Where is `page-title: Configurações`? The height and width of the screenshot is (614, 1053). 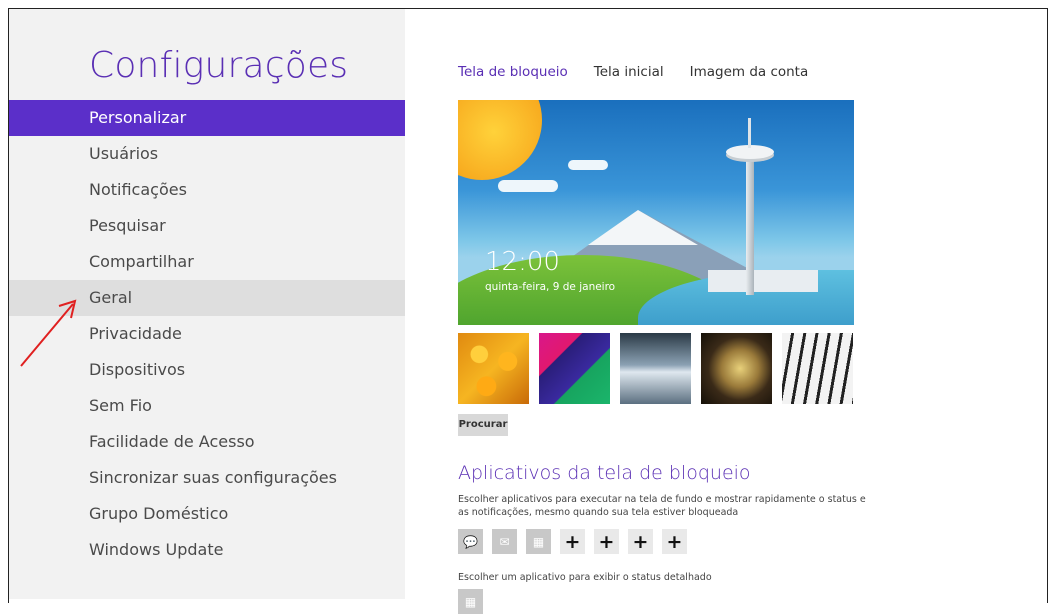
page-title: Configurações is located at coordinates (219, 65).